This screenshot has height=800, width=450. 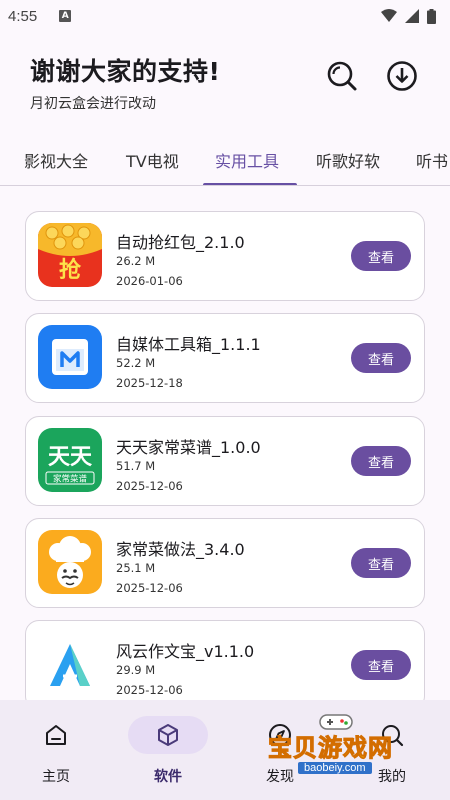 What do you see at coordinates (93, 104) in the screenshot?
I see `page-subtitle: 月初云盒会进行改动` at bounding box center [93, 104].